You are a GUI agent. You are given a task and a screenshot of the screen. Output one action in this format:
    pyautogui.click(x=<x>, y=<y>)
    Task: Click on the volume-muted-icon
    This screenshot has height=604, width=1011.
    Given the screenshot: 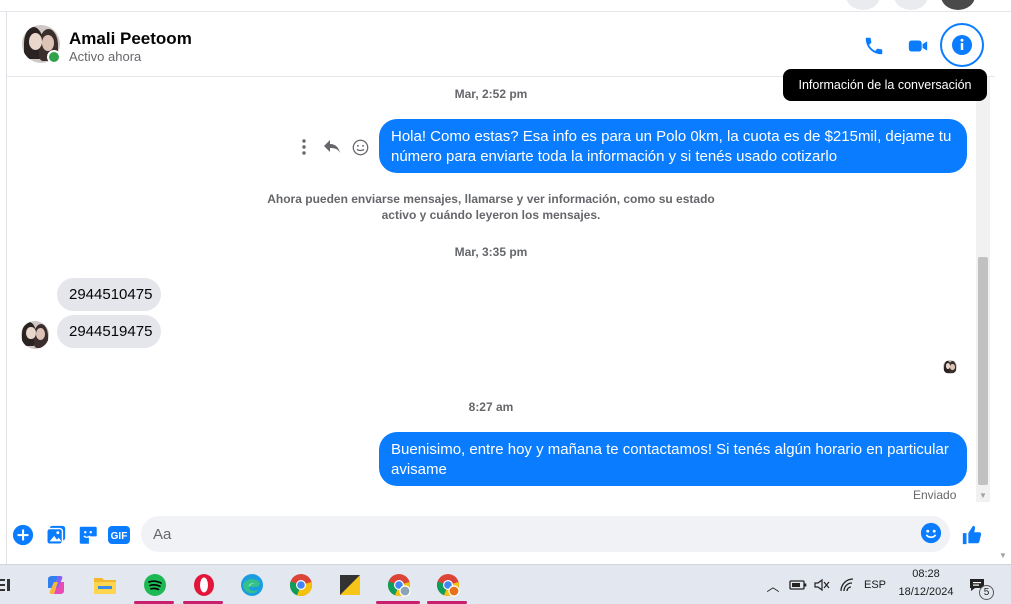 What is the action you would take?
    pyautogui.click(x=822, y=584)
    